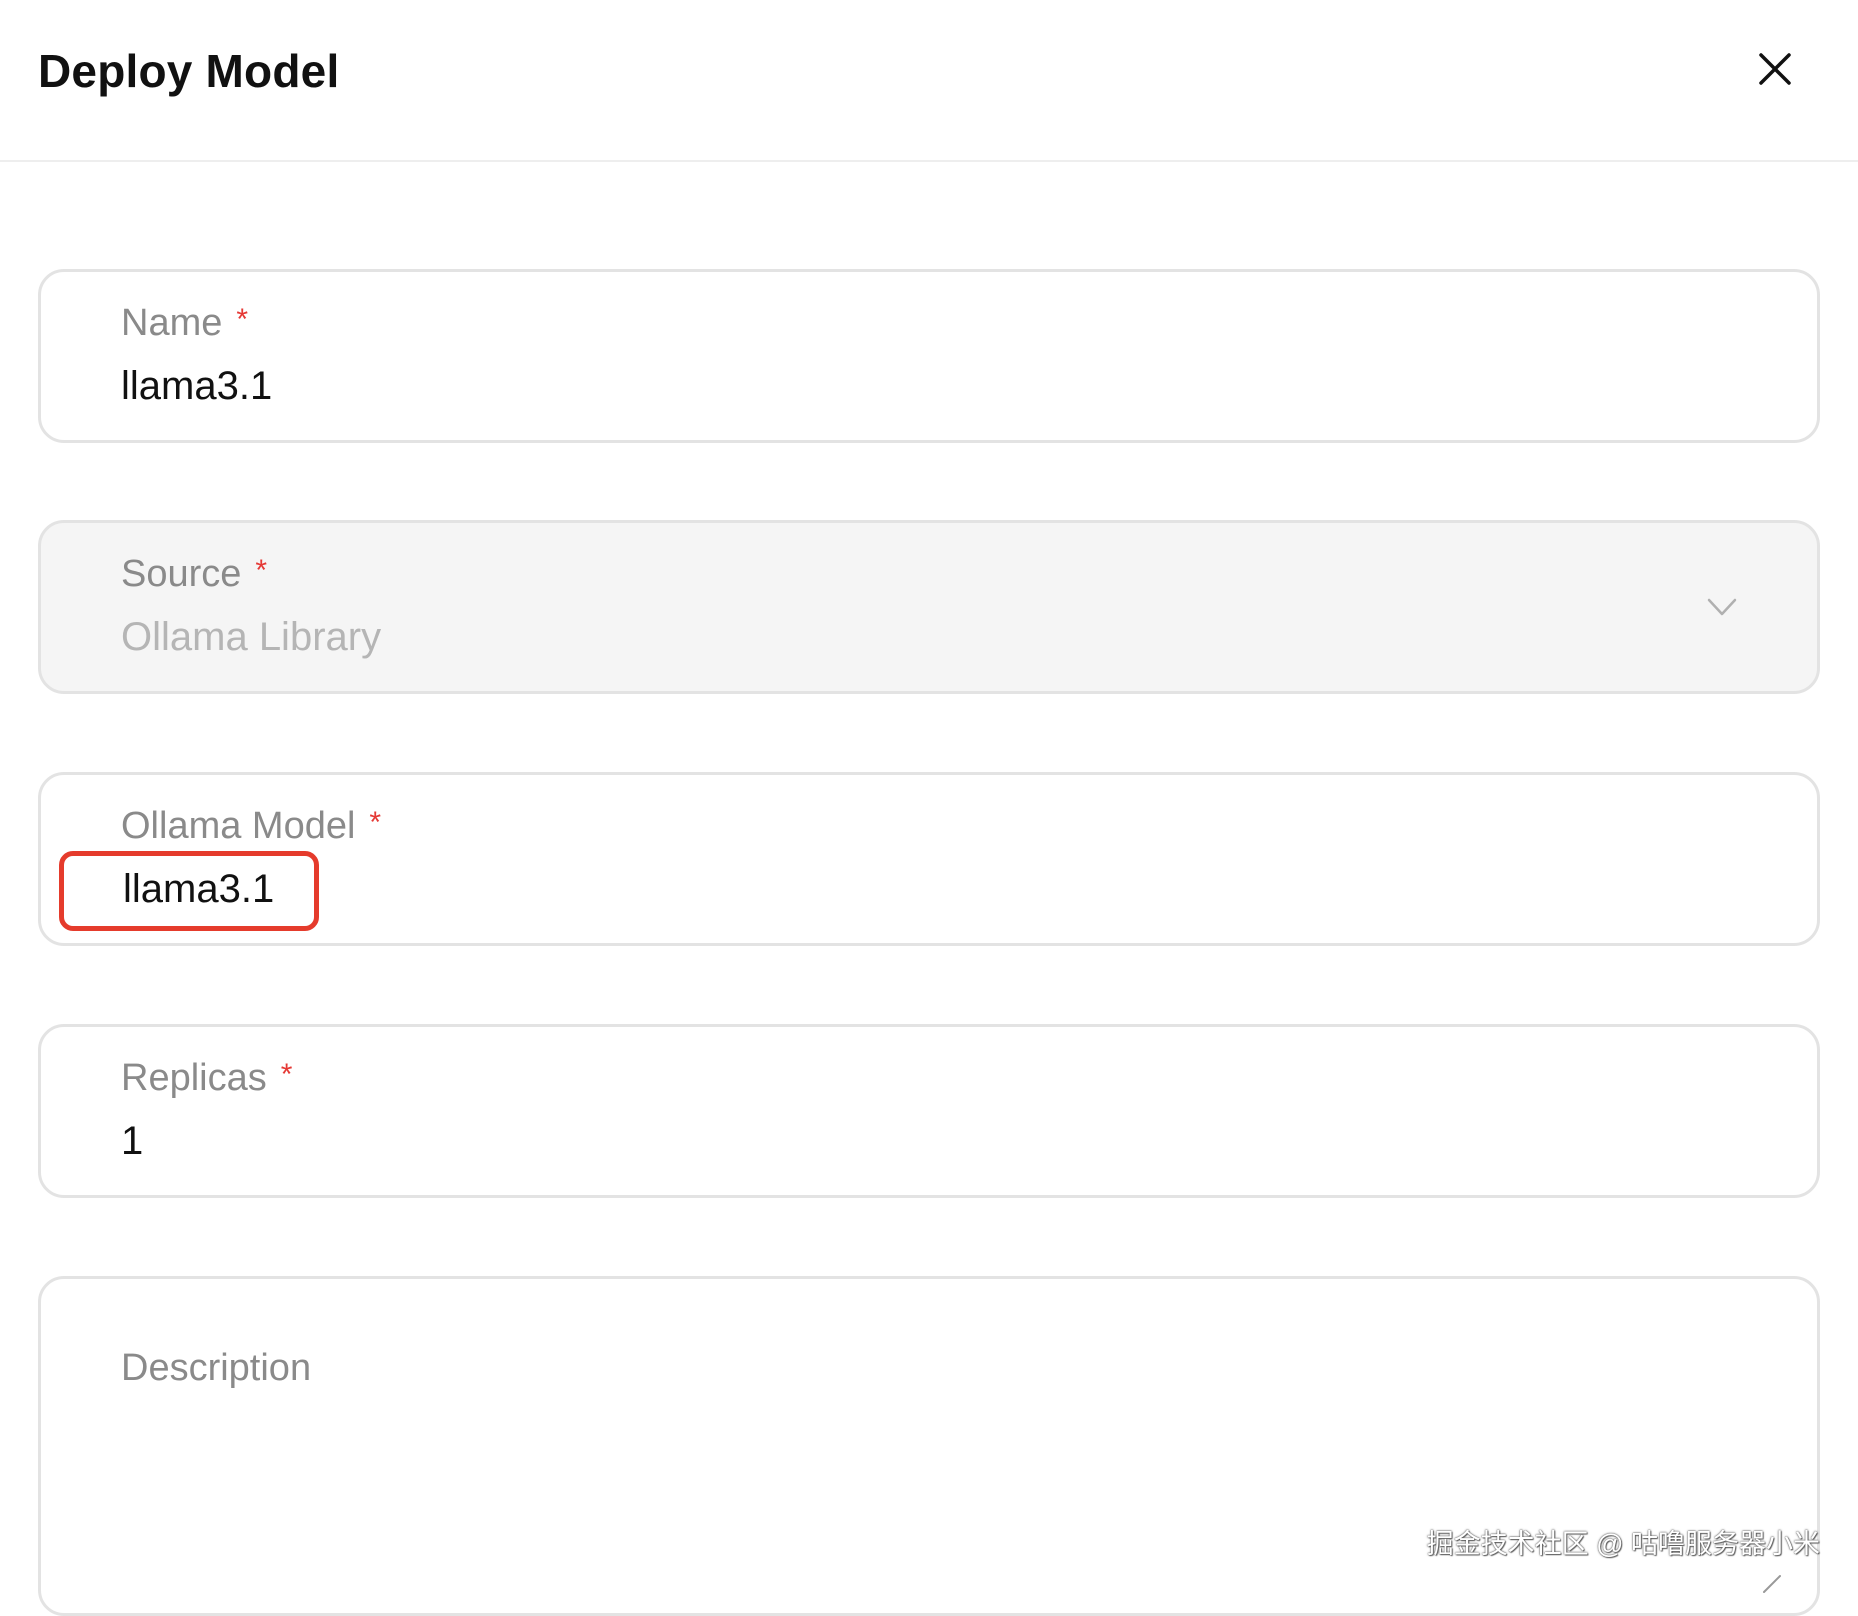 This screenshot has width=1858, height=1616. Describe the element at coordinates (194, 1078) in the screenshot. I see `replicas-label-text: Replicas` at that location.